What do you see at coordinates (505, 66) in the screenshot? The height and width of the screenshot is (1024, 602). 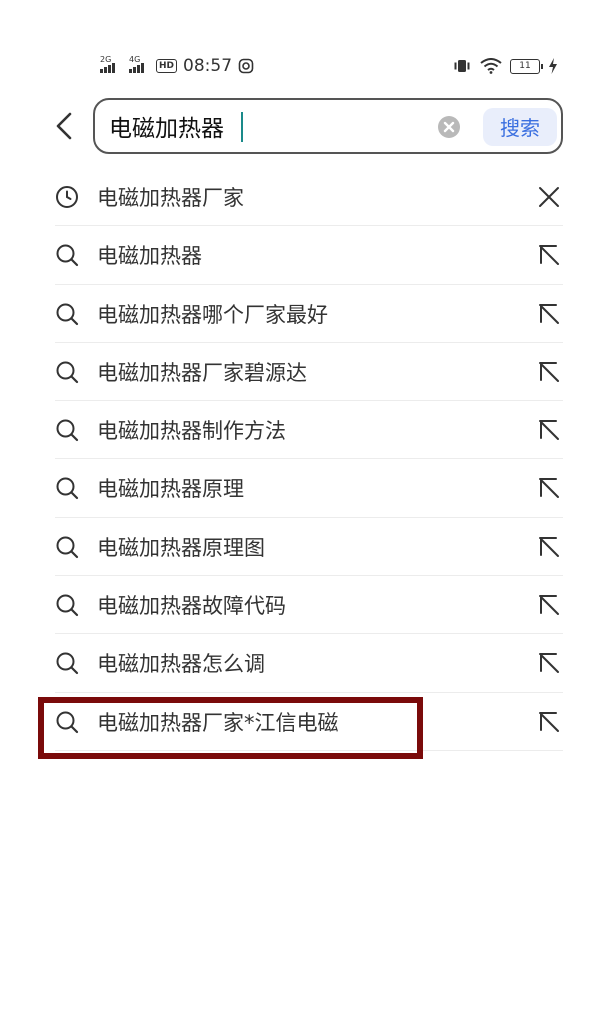 I see `status-right: 11` at bounding box center [505, 66].